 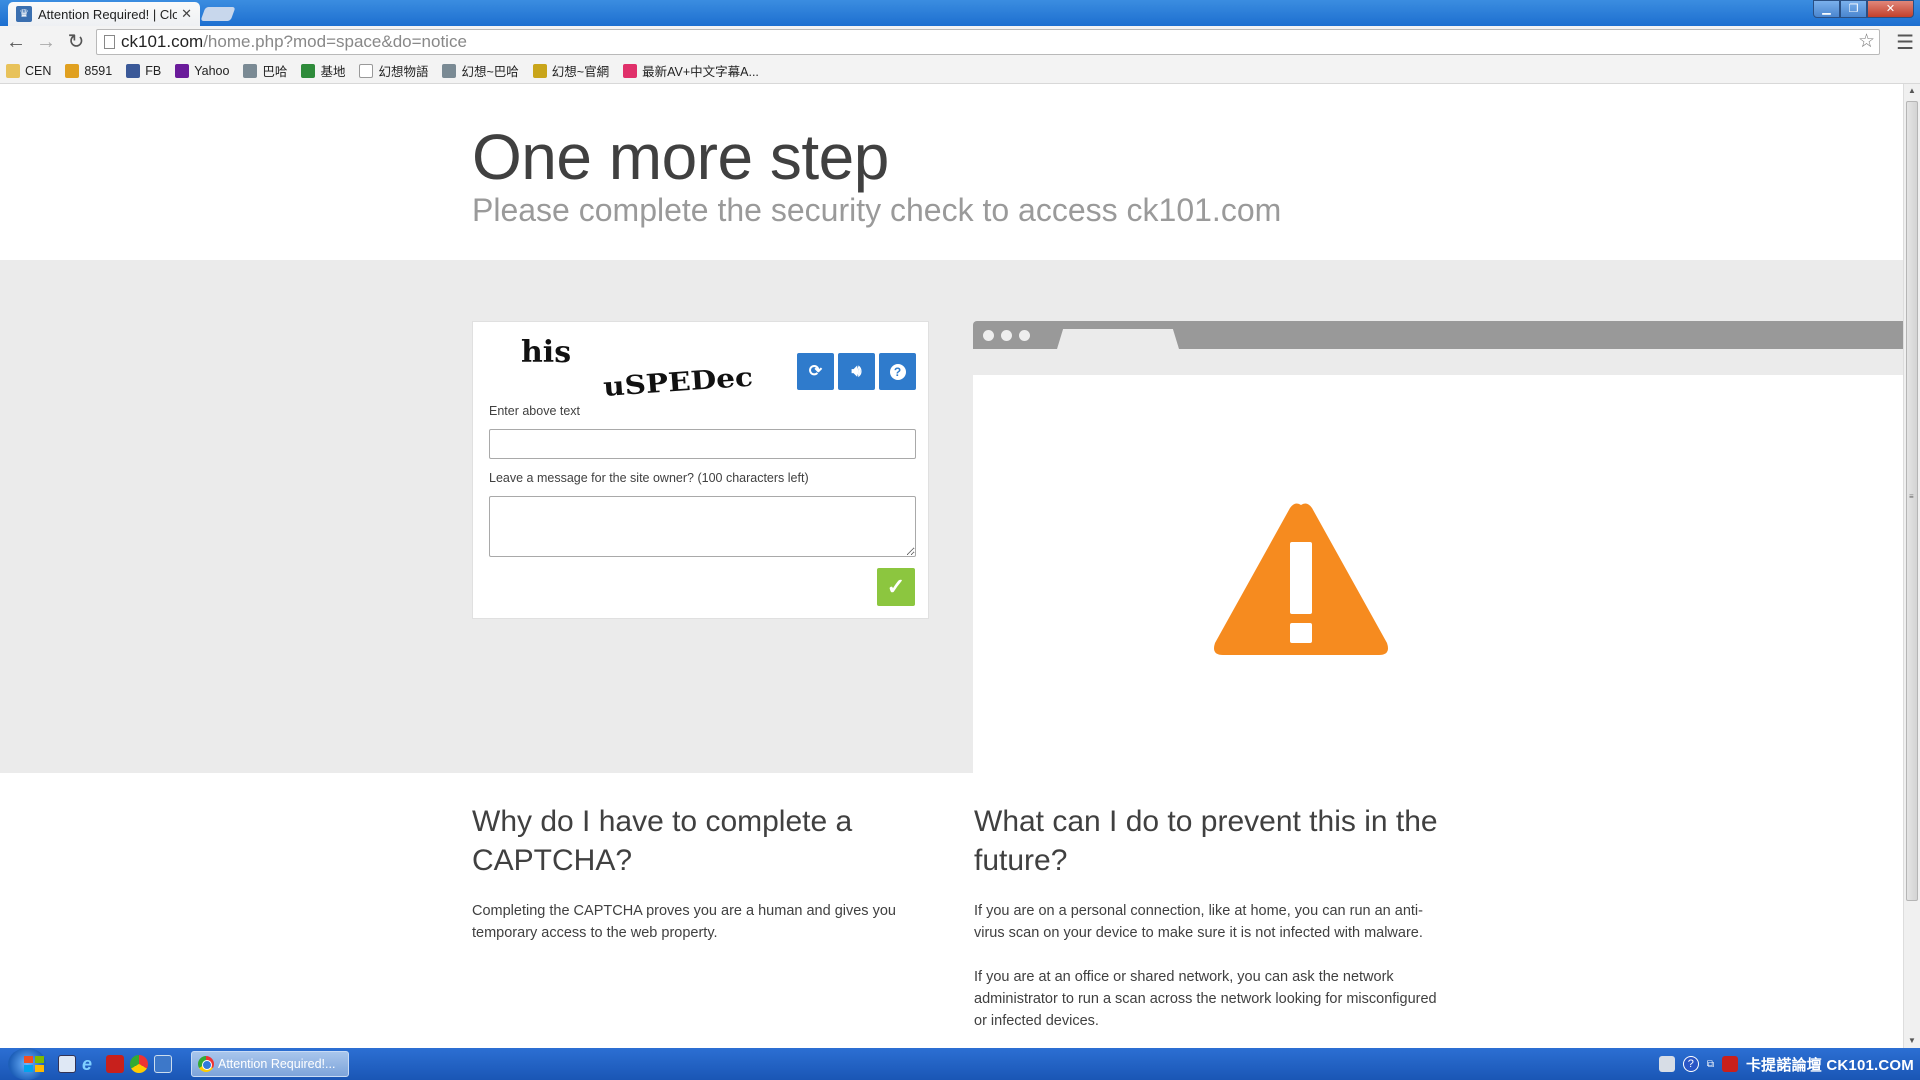 I want to click on site-favicon-icon: ♛, so click(x=24, y=14).